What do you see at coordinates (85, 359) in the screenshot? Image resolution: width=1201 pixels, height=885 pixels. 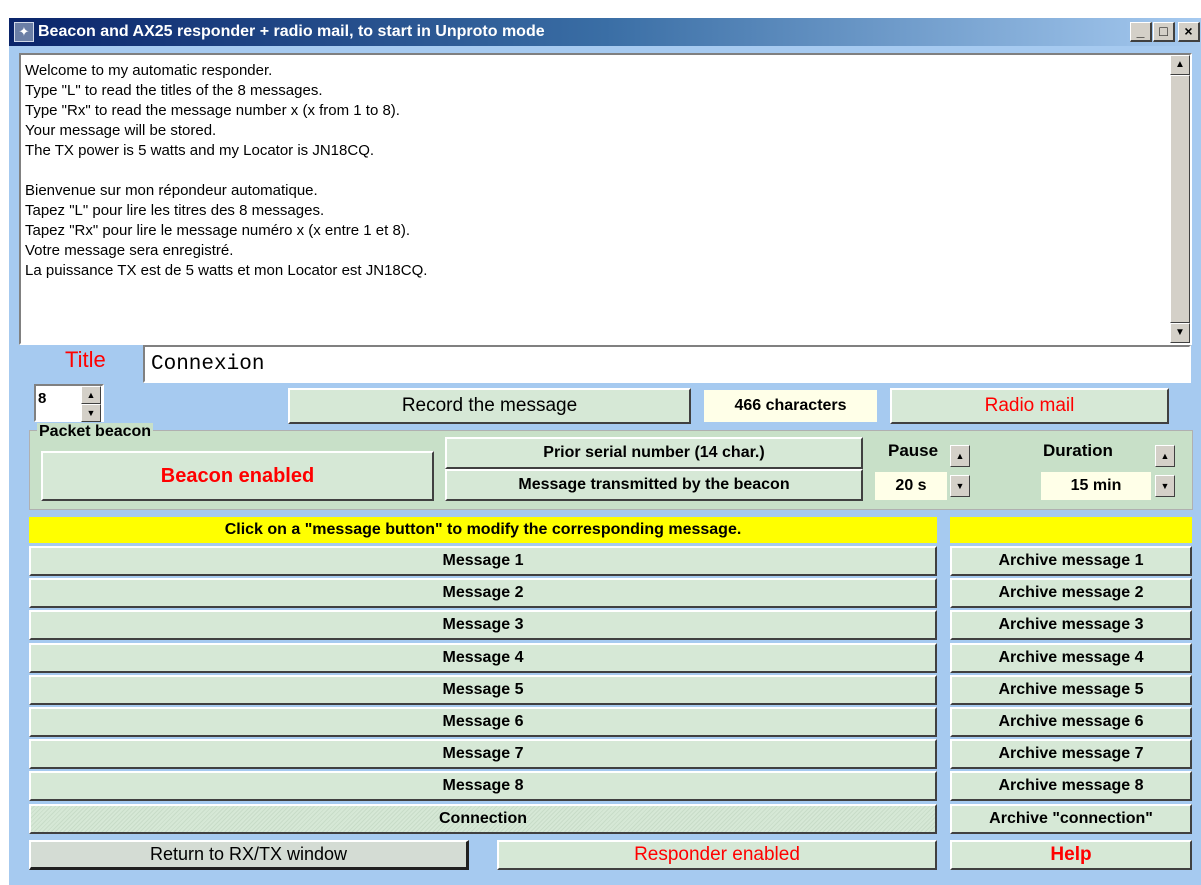 I see `title-label: Title` at bounding box center [85, 359].